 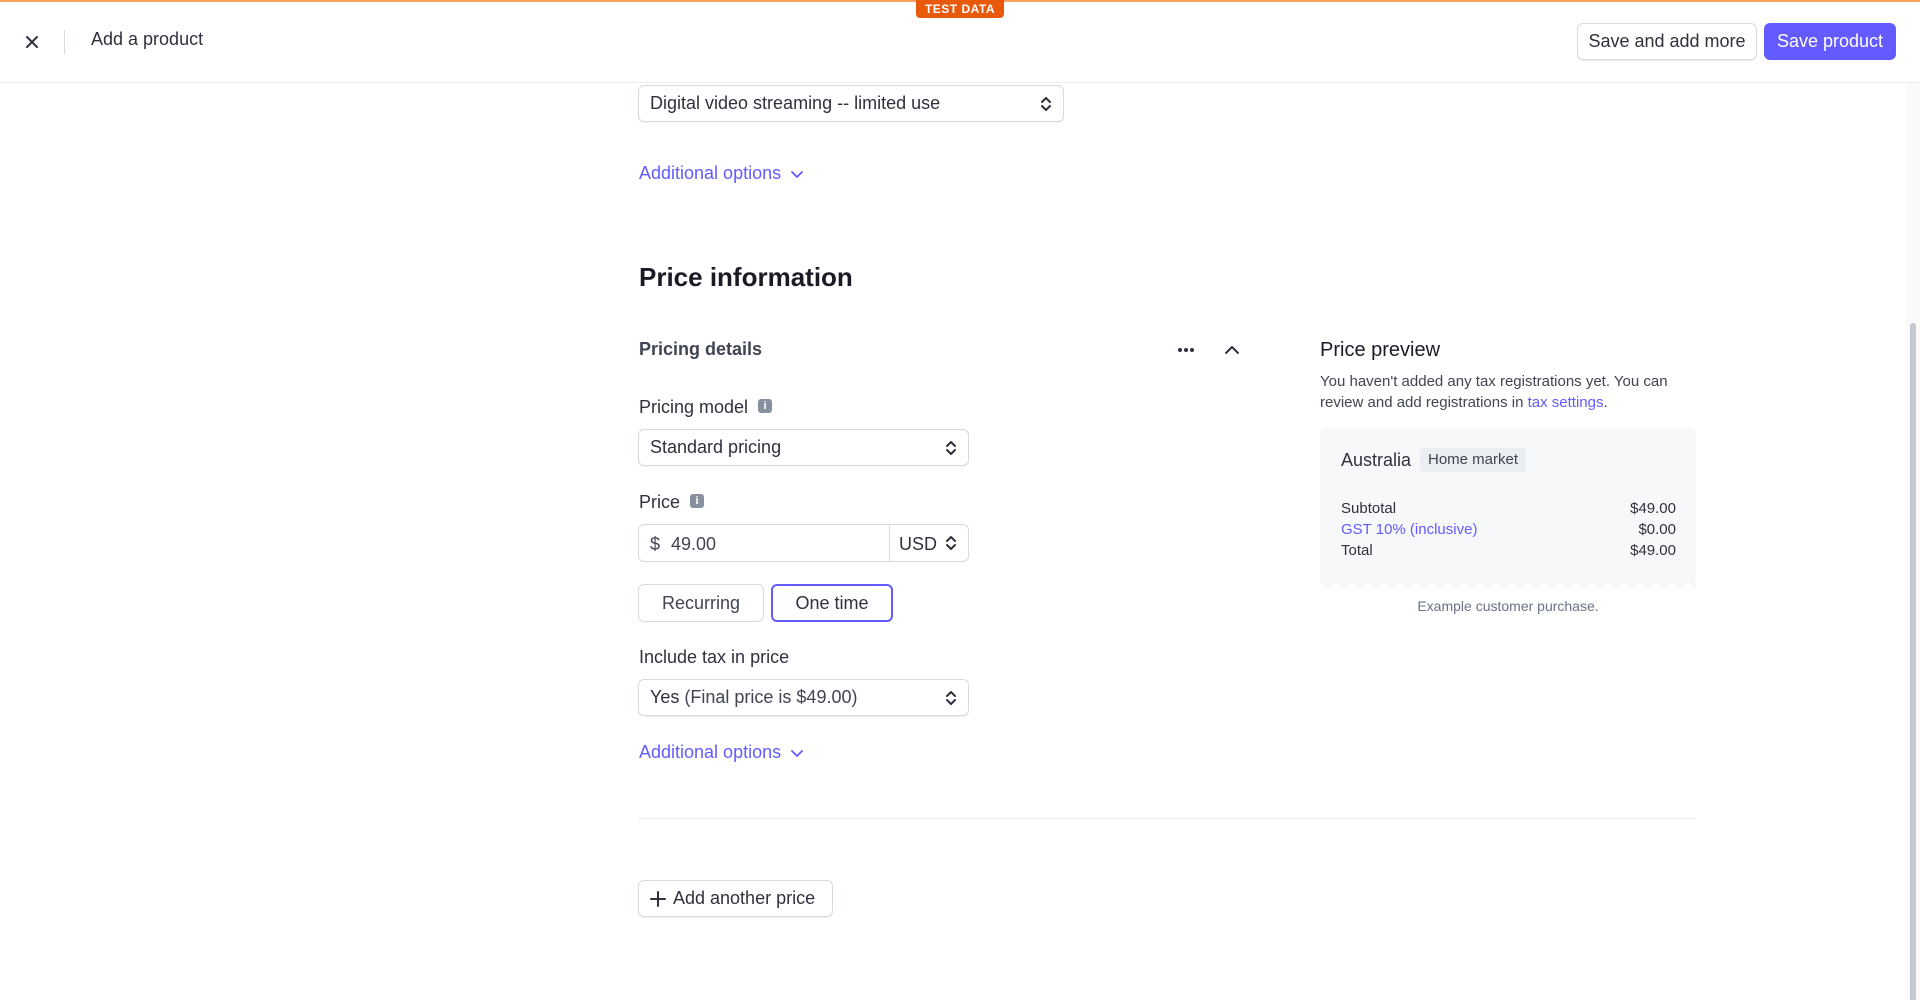 What do you see at coordinates (701, 603) in the screenshot?
I see `recurring-toggle: Recurring` at bounding box center [701, 603].